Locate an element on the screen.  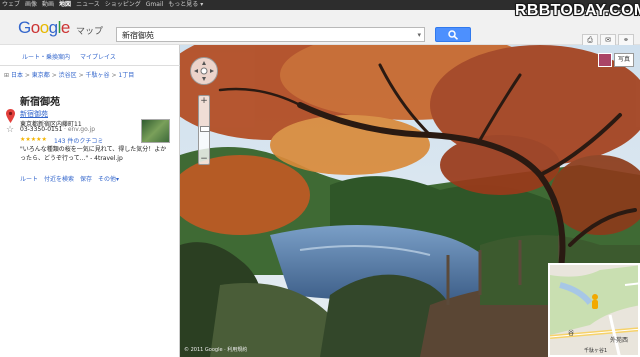
breadcrumb: ⊞ 日本 > 東京都 > 渋谷区 > 千駄ヶ谷 > 1丁目 is located at coordinates (69, 75).